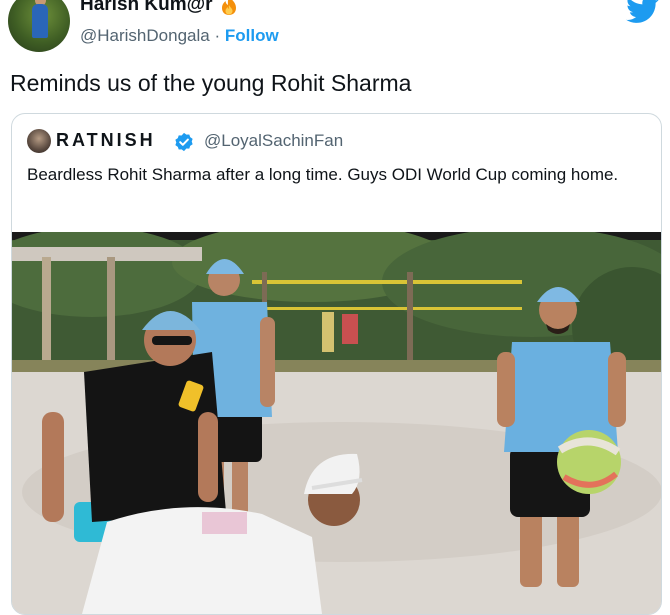 The height and width of the screenshot is (615, 670). What do you see at coordinates (40, 21) in the screenshot?
I see `avatar-figure-body` at bounding box center [40, 21].